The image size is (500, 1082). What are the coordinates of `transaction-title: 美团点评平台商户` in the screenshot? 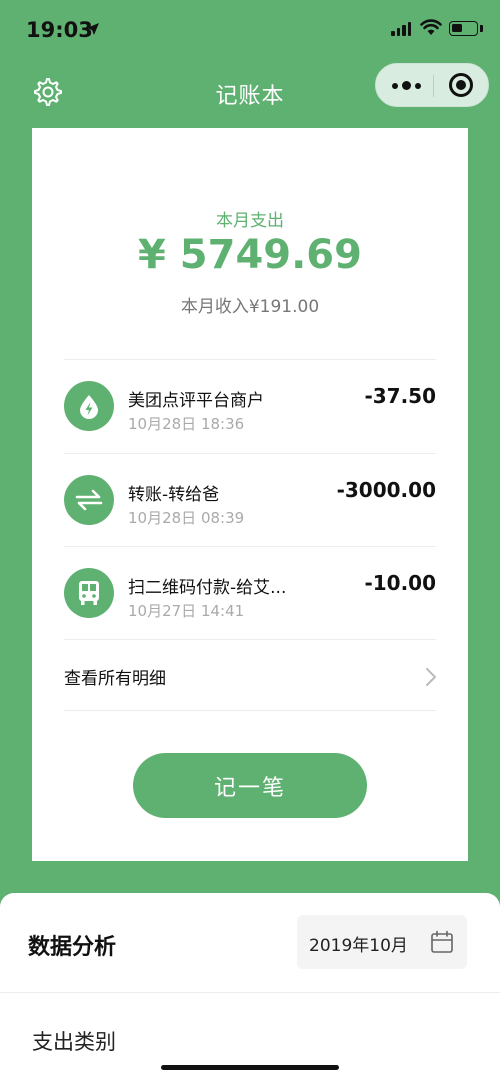 It's located at (196, 401).